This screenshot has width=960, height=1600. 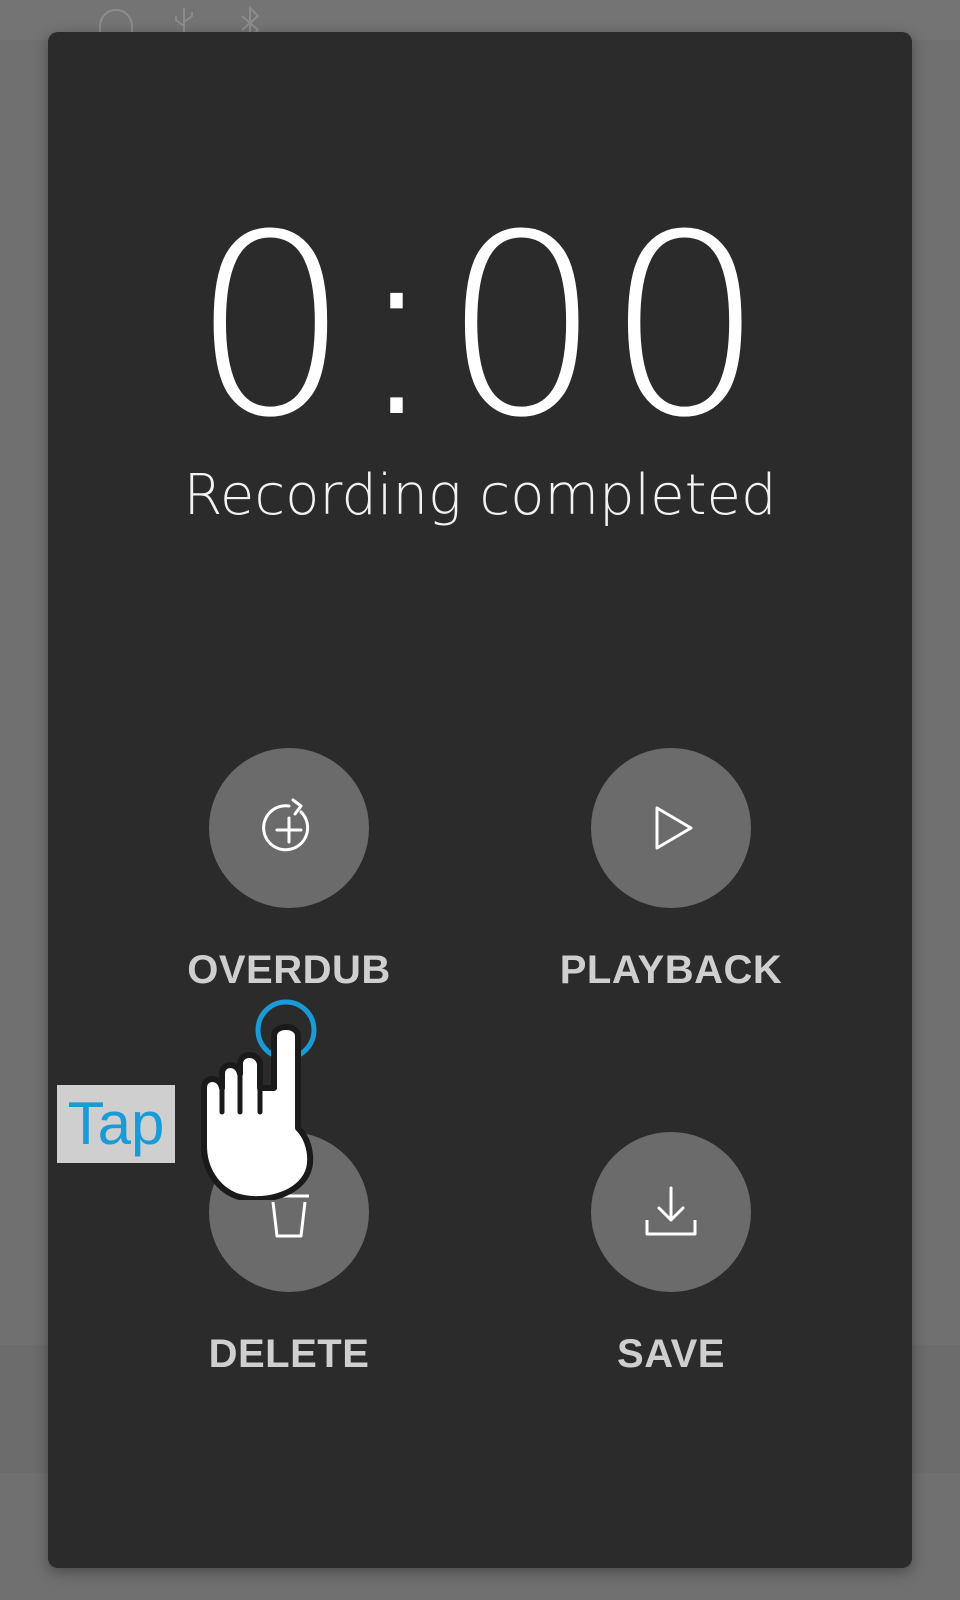 I want to click on overdub-button-circle, so click(x=289, y=828).